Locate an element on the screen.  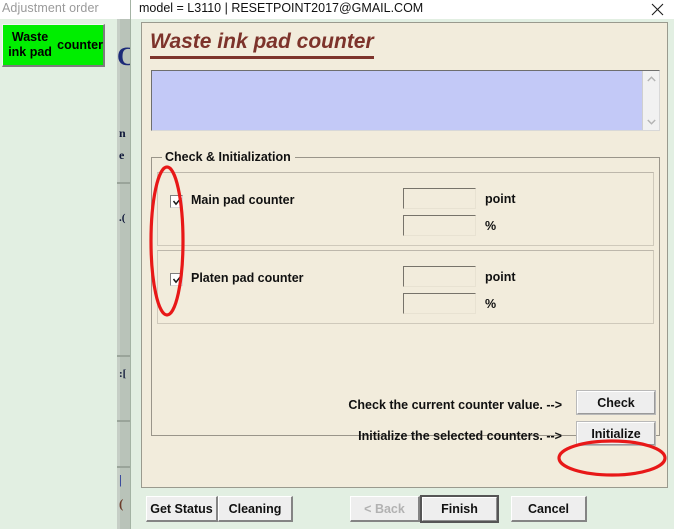
input-platen-pad-percent is located at coordinates (439, 303).